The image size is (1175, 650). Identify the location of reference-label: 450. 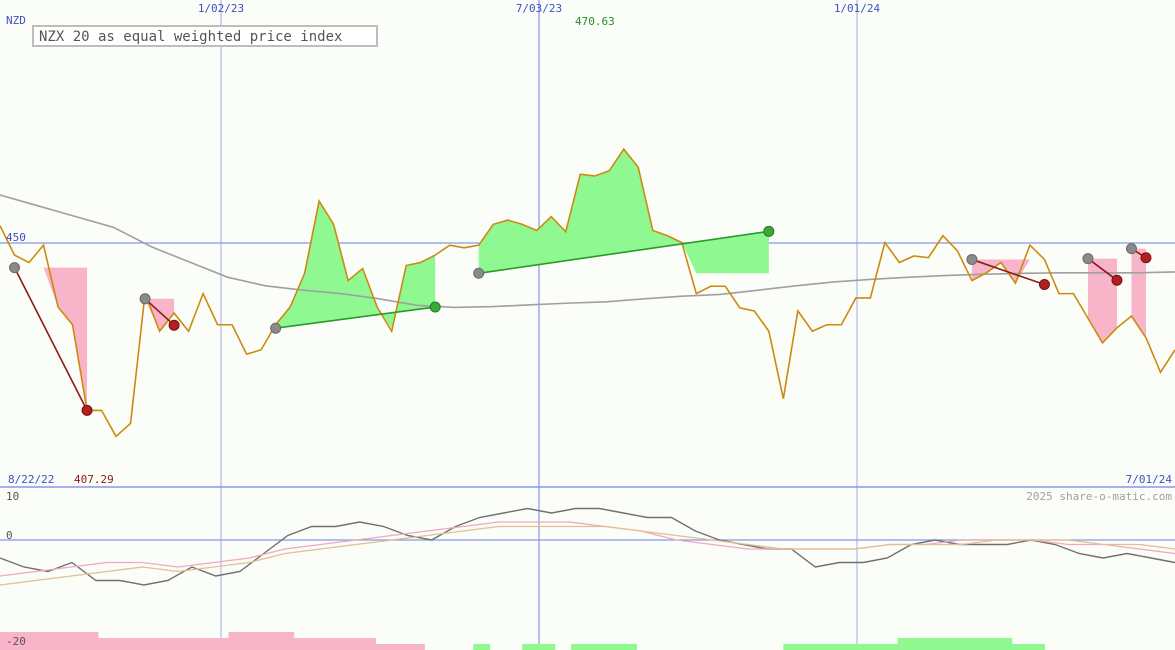
(16, 237).